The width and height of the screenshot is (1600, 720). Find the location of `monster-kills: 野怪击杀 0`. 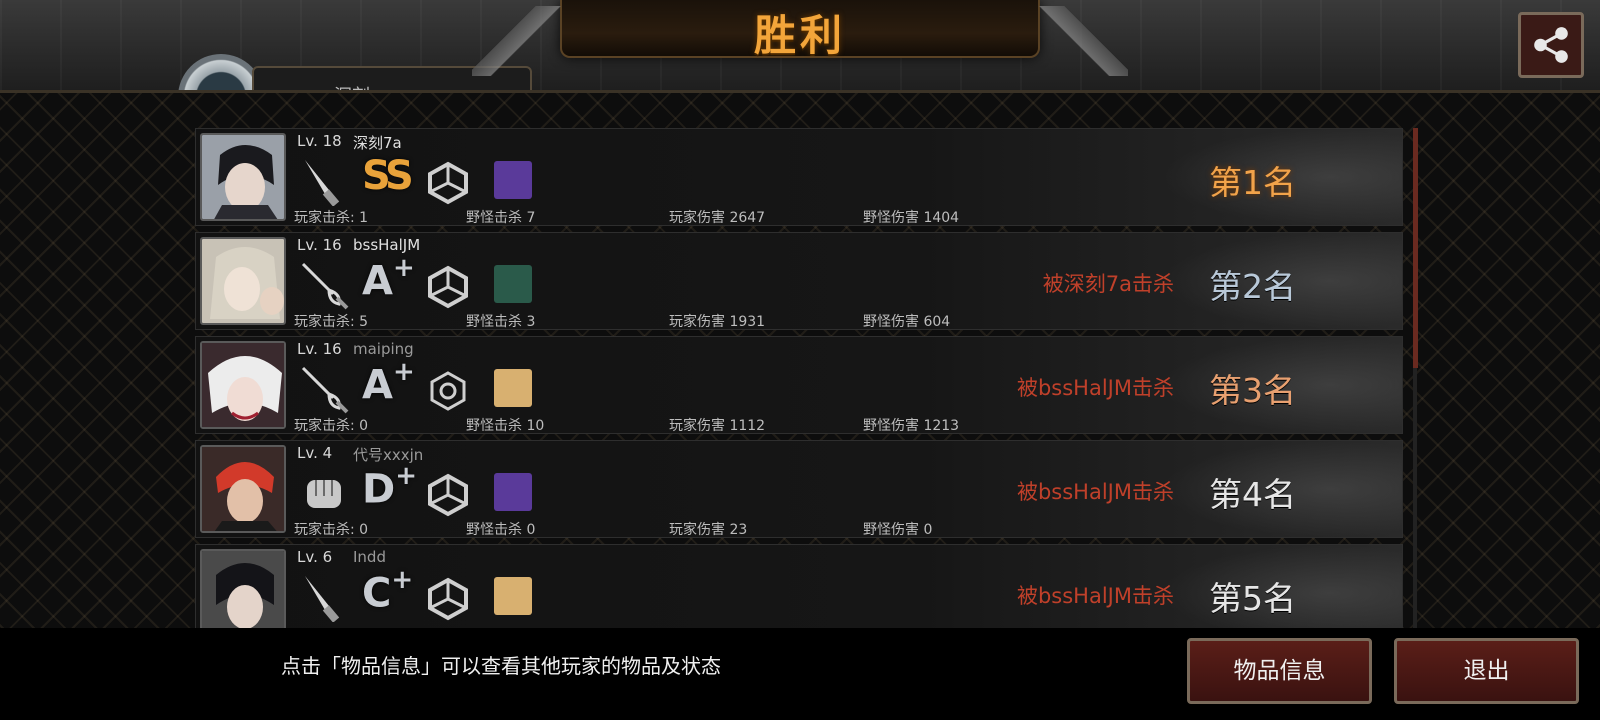

monster-kills: 野怪击杀 0 is located at coordinates (501, 530).